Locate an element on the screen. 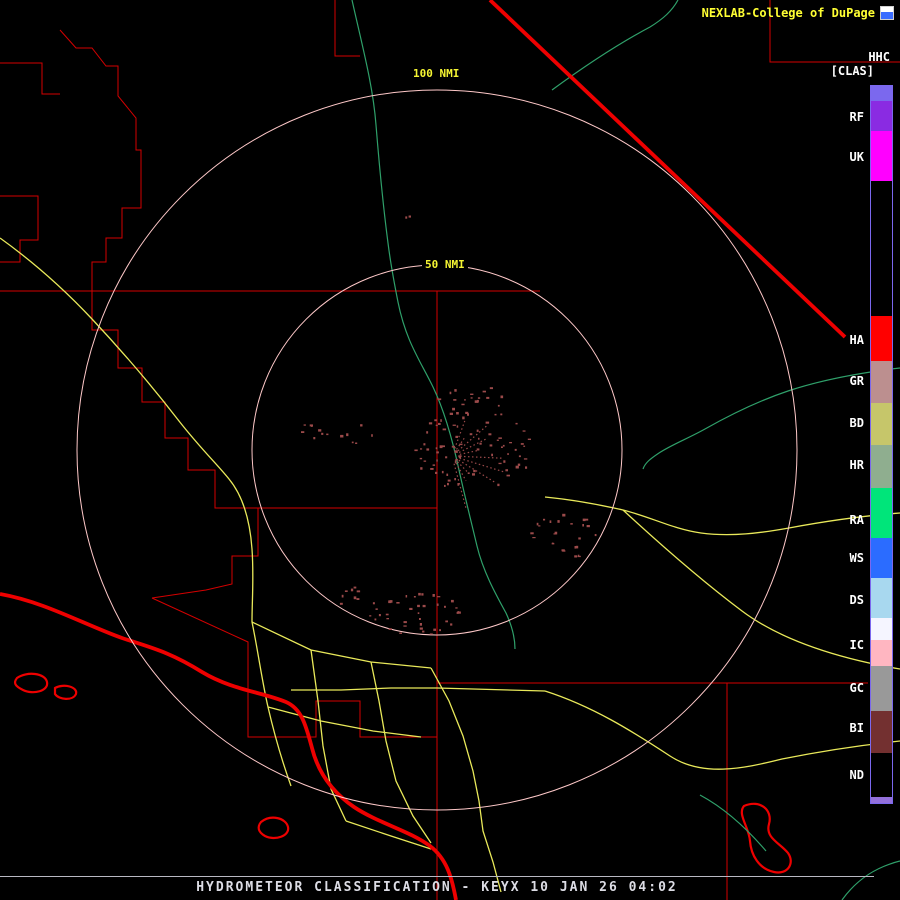 This screenshot has width=900, height=900. site-header: NEXLAB-College of DuPage is located at coordinates (798, 13).